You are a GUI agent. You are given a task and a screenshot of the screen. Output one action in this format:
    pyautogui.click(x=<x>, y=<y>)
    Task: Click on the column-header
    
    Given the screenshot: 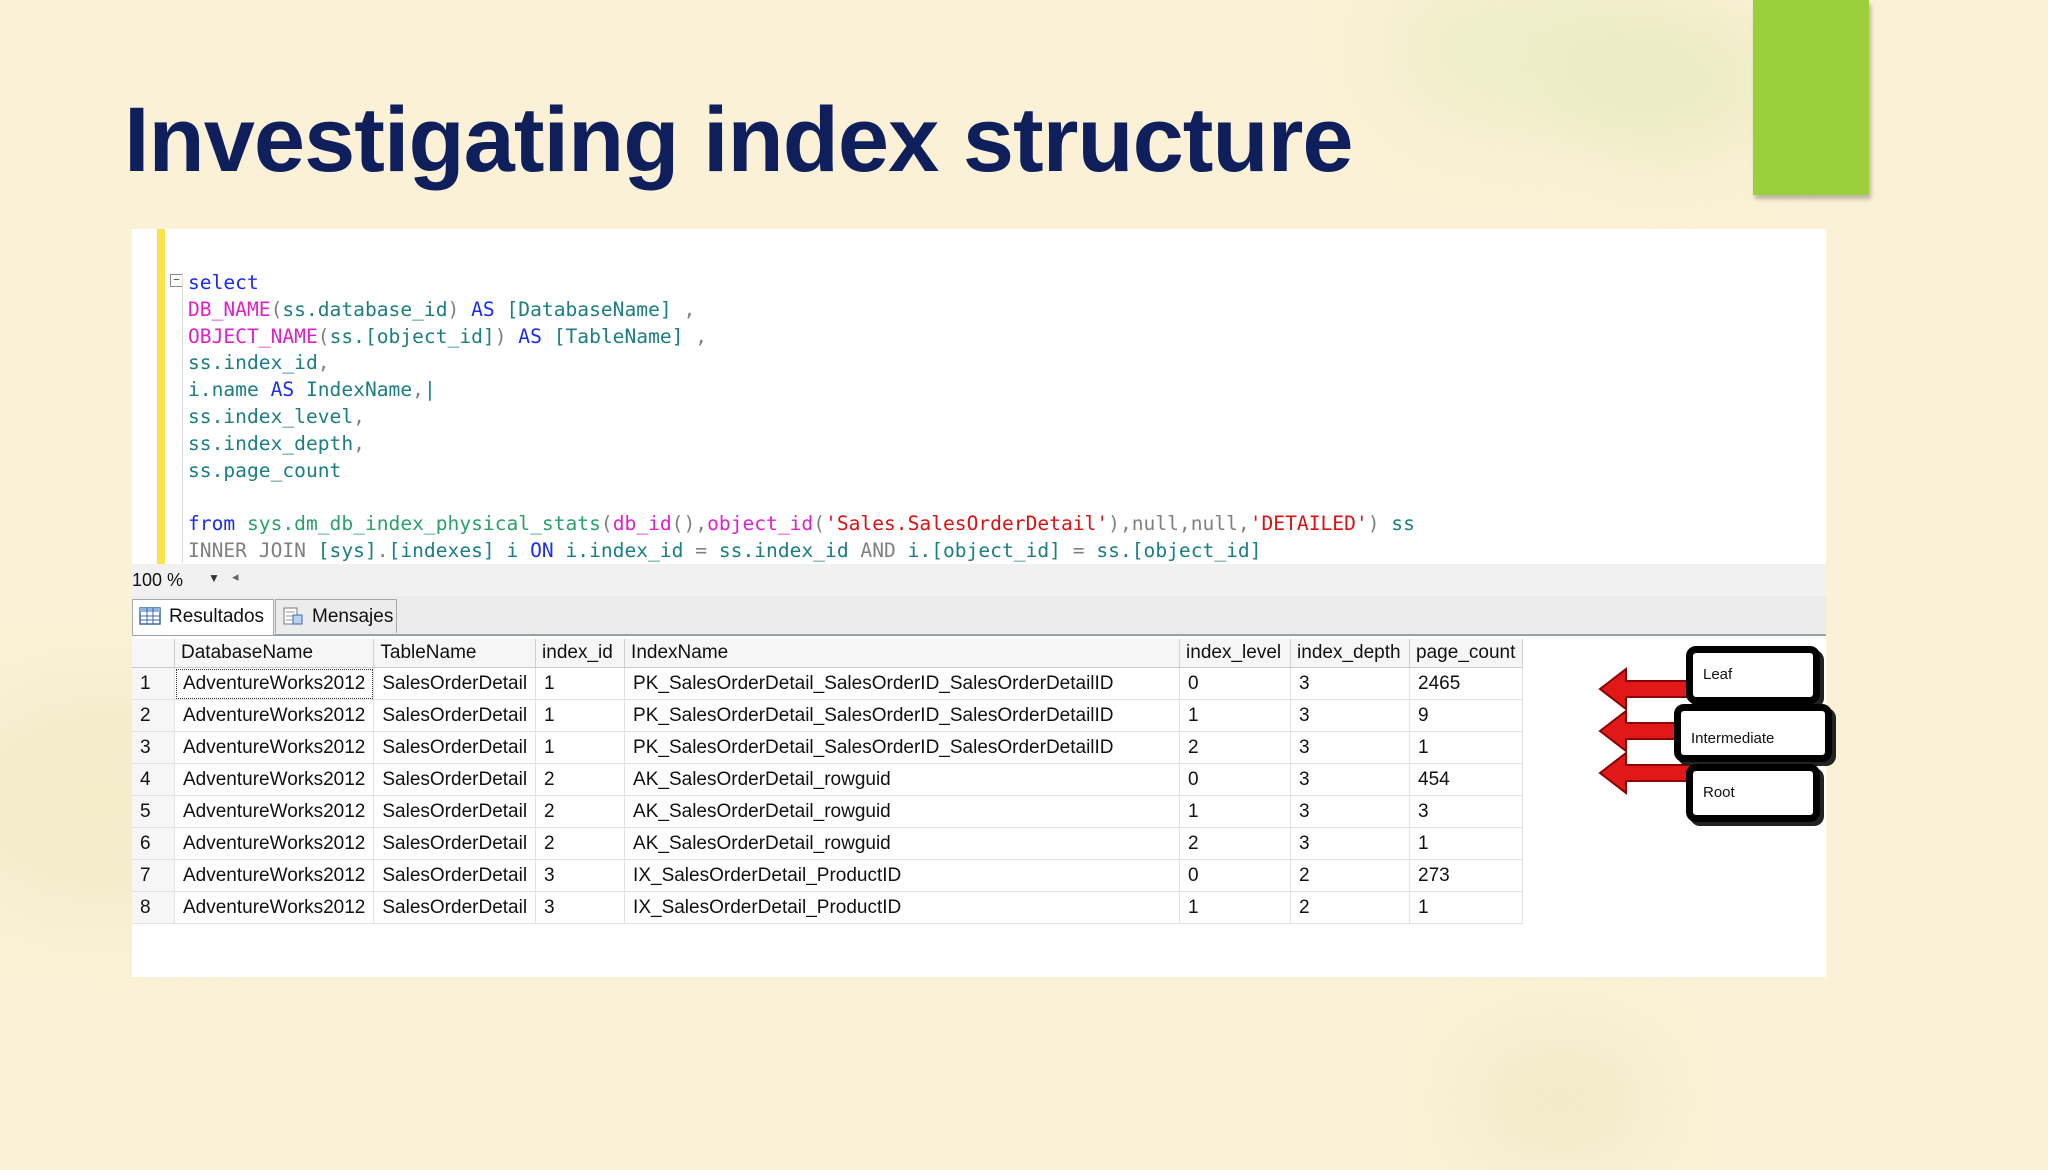 What is the action you would take?
    pyautogui.click(x=153, y=653)
    